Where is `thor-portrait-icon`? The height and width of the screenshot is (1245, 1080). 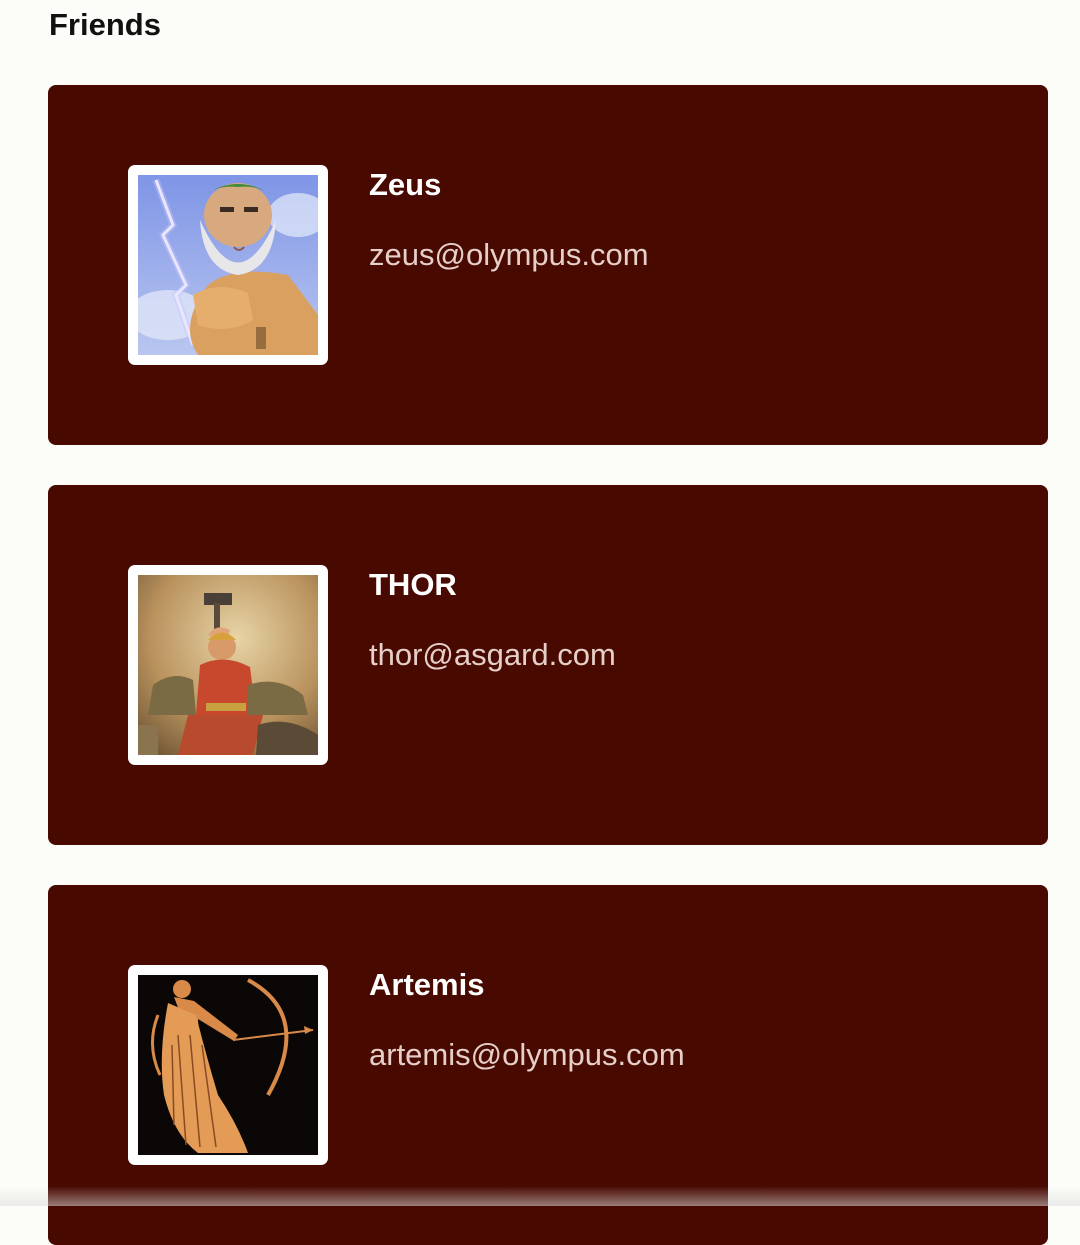
thor-portrait-icon is located at coordinates (228, 665).